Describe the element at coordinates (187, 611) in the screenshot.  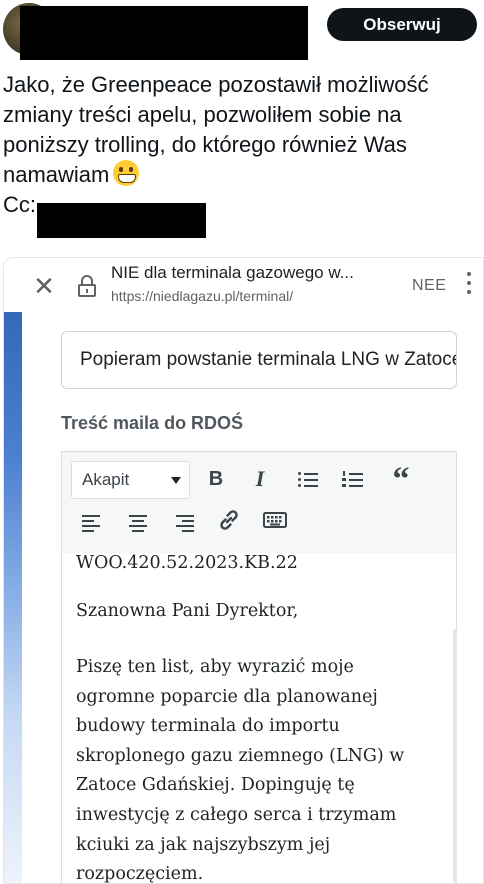
I see `greeting: Szanowna Pani Dyrektor,` at that location.